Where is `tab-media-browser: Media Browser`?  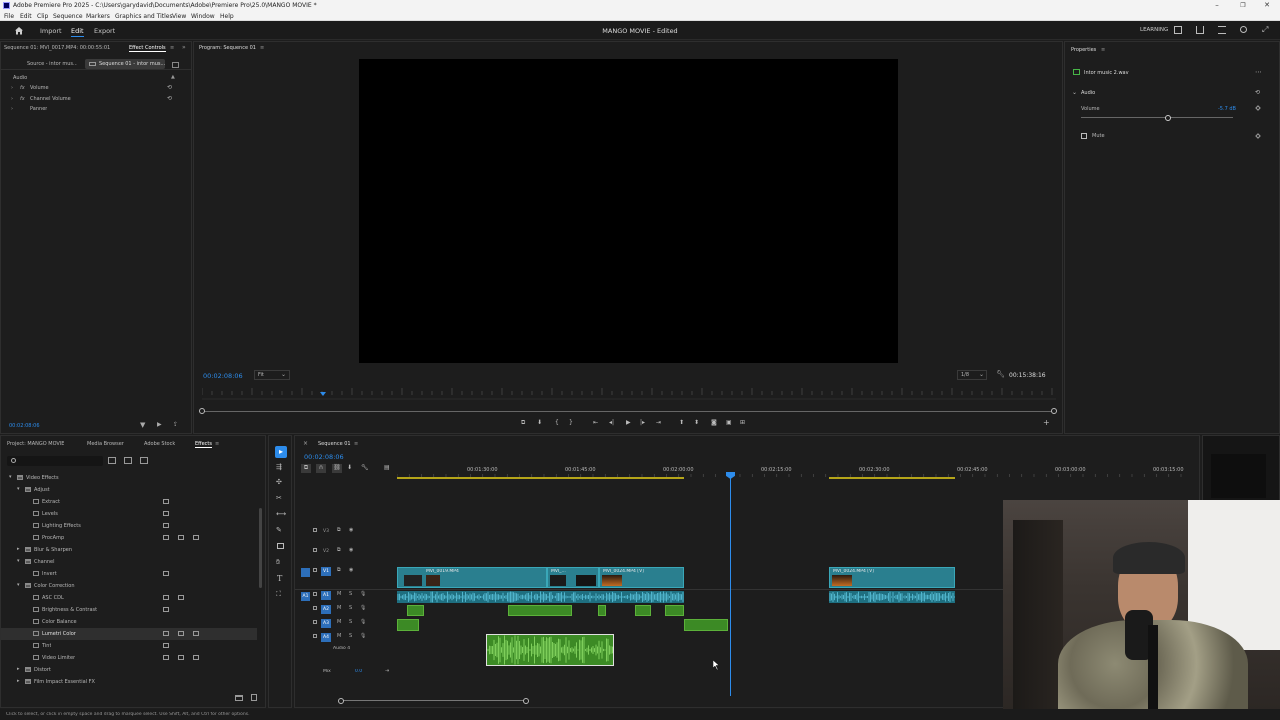 tab-media-browser: Media Browser is located at coordinates (105, 444).